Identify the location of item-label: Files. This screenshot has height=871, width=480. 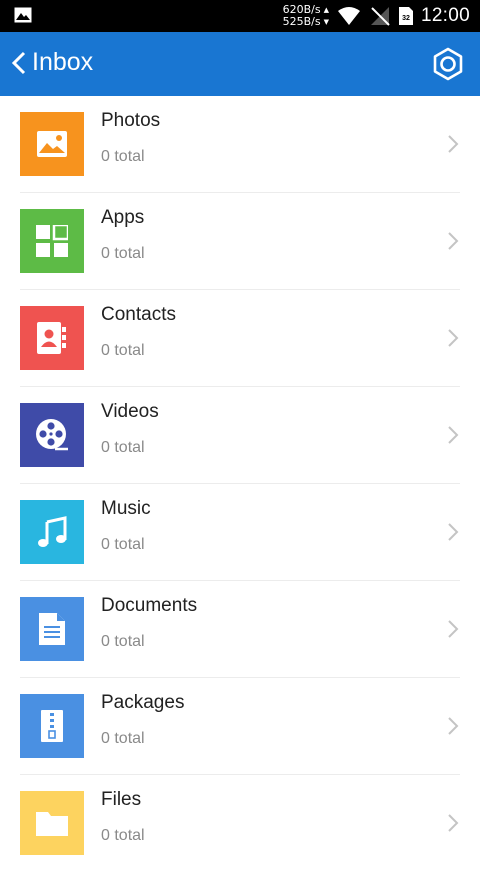
(121, 799).